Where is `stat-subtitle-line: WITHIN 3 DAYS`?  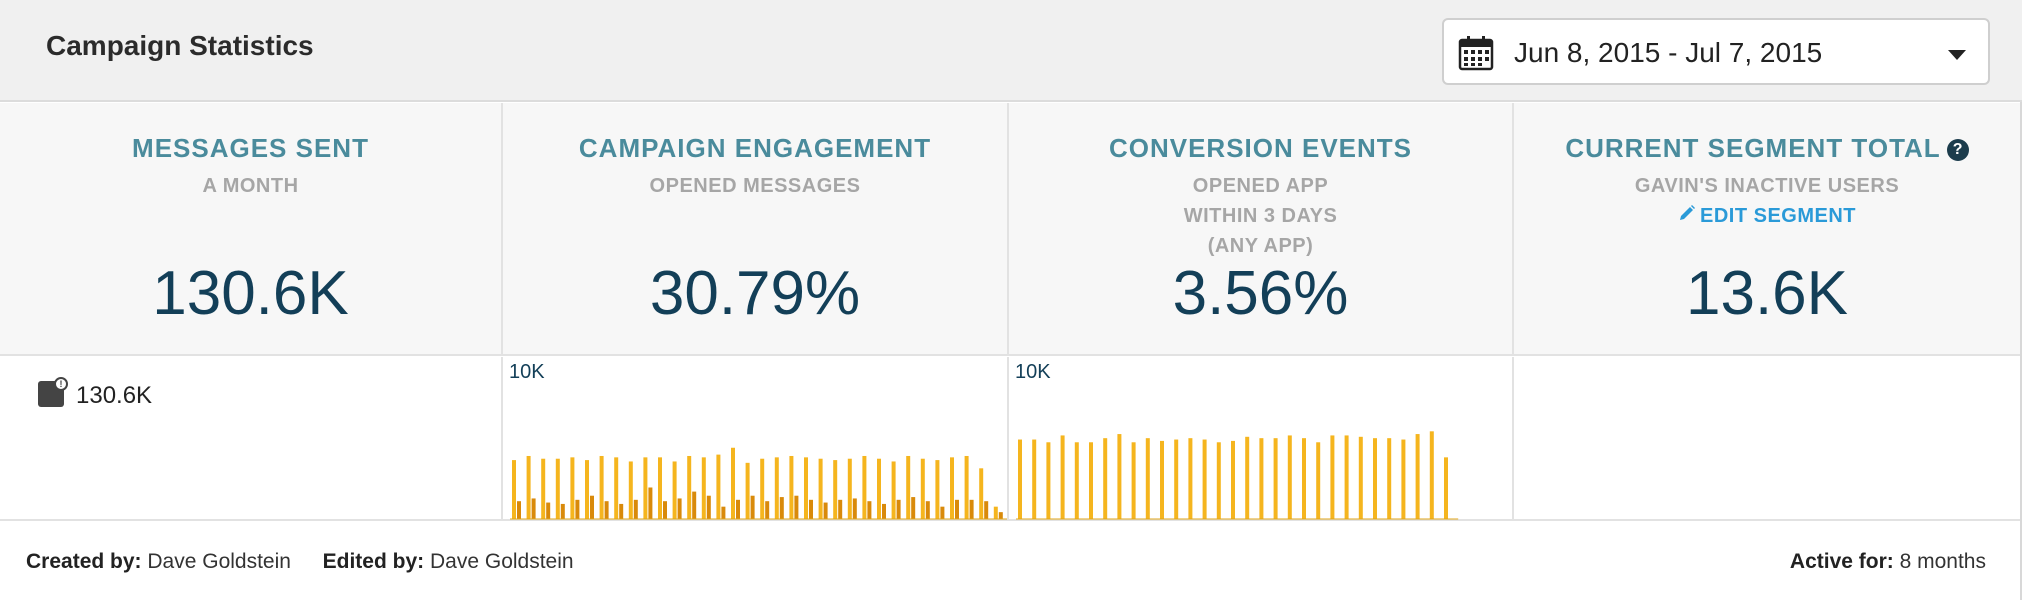
stat-subtitle-line: WITHIN 3 DAYS is located at coordinates (1260, 216).